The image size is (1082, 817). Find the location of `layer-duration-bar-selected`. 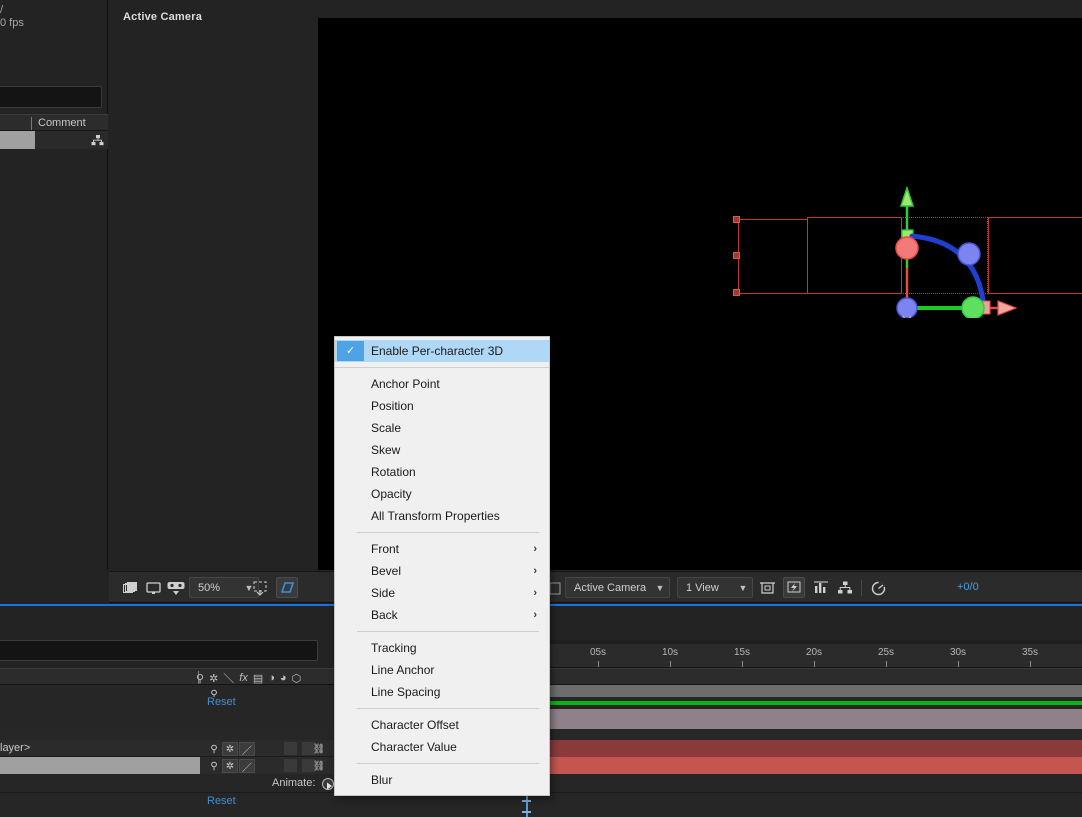

layer-duration-bar-selected is located at coordinates (815, 765).